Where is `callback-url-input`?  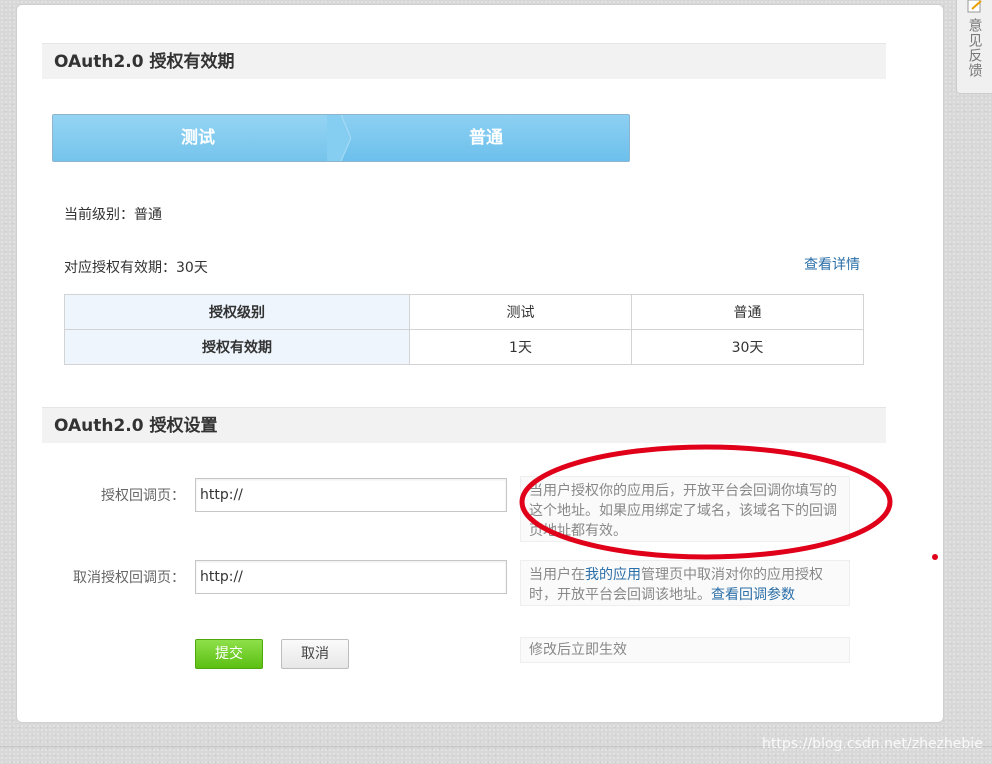 callback-url-input is located at coordinates (351, 495).